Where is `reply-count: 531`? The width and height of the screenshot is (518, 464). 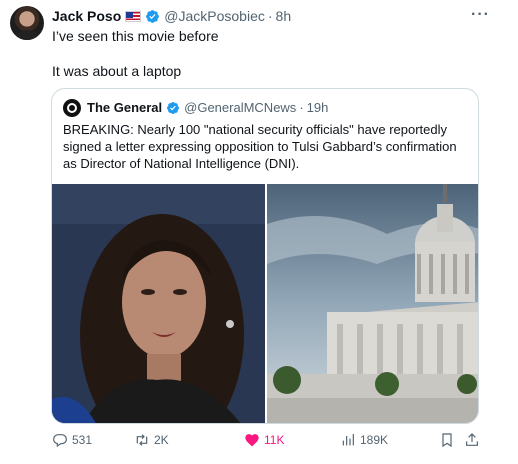
reply-count: 531 is located at coordinates (82, 440).